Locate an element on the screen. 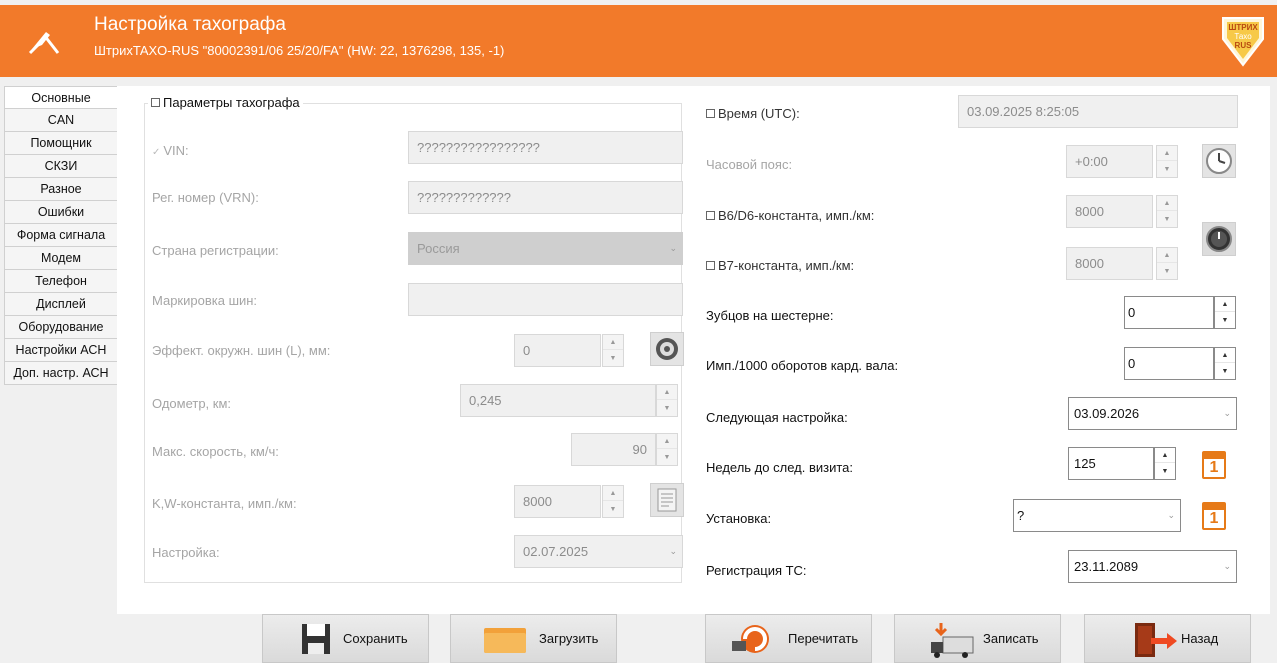 This screenshot has height=663, width=1277. exit-door-icon is located at coordinates (1156, 640).